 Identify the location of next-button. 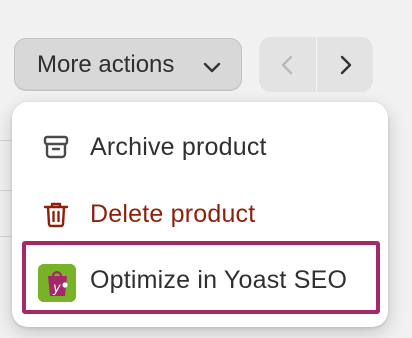
(344, 64).